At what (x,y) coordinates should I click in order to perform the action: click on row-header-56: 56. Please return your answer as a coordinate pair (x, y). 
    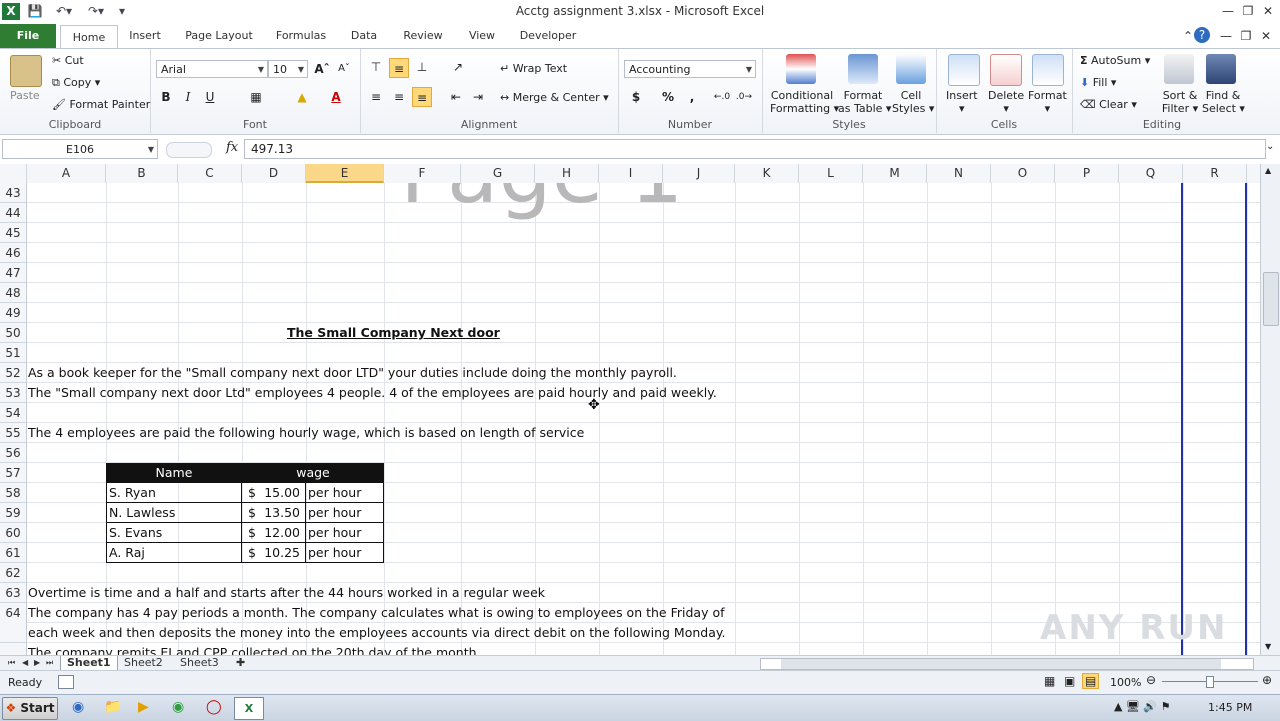
    Looking at the image, I should click on (13, 453).